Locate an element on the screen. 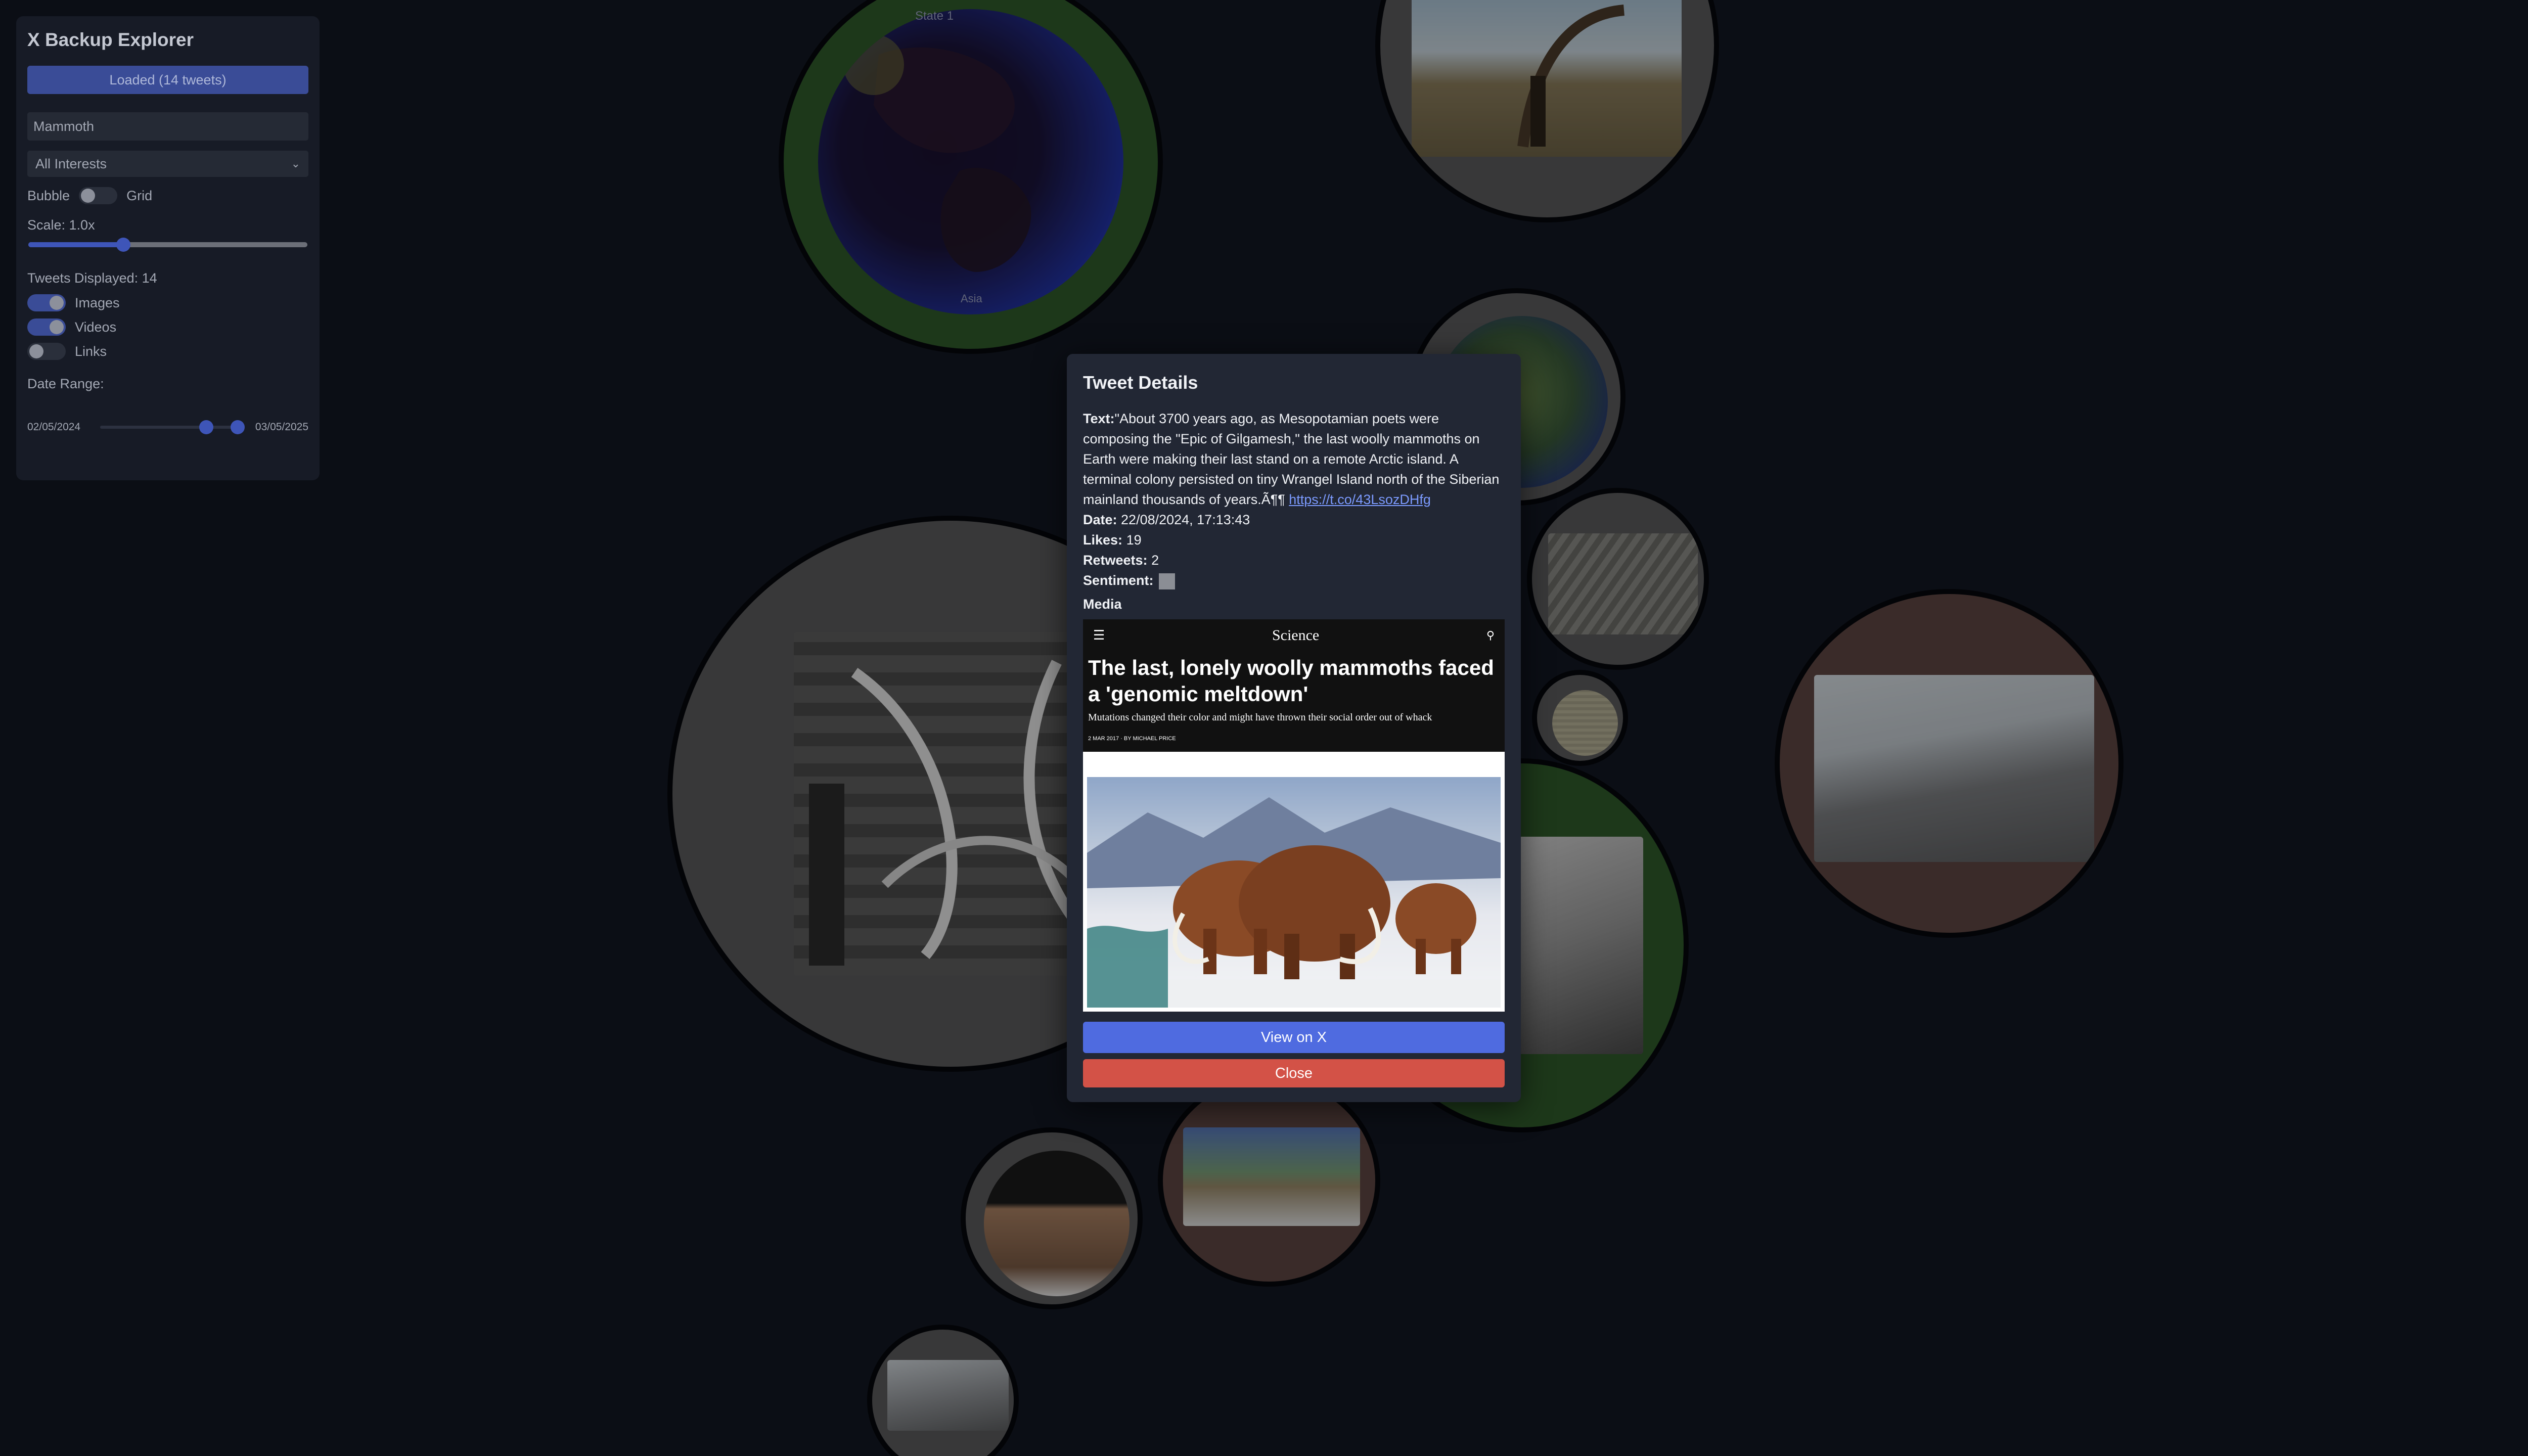 This screenshot has width=2528, height=1456. mammoth-painting is located at coordinates (1294, 892).